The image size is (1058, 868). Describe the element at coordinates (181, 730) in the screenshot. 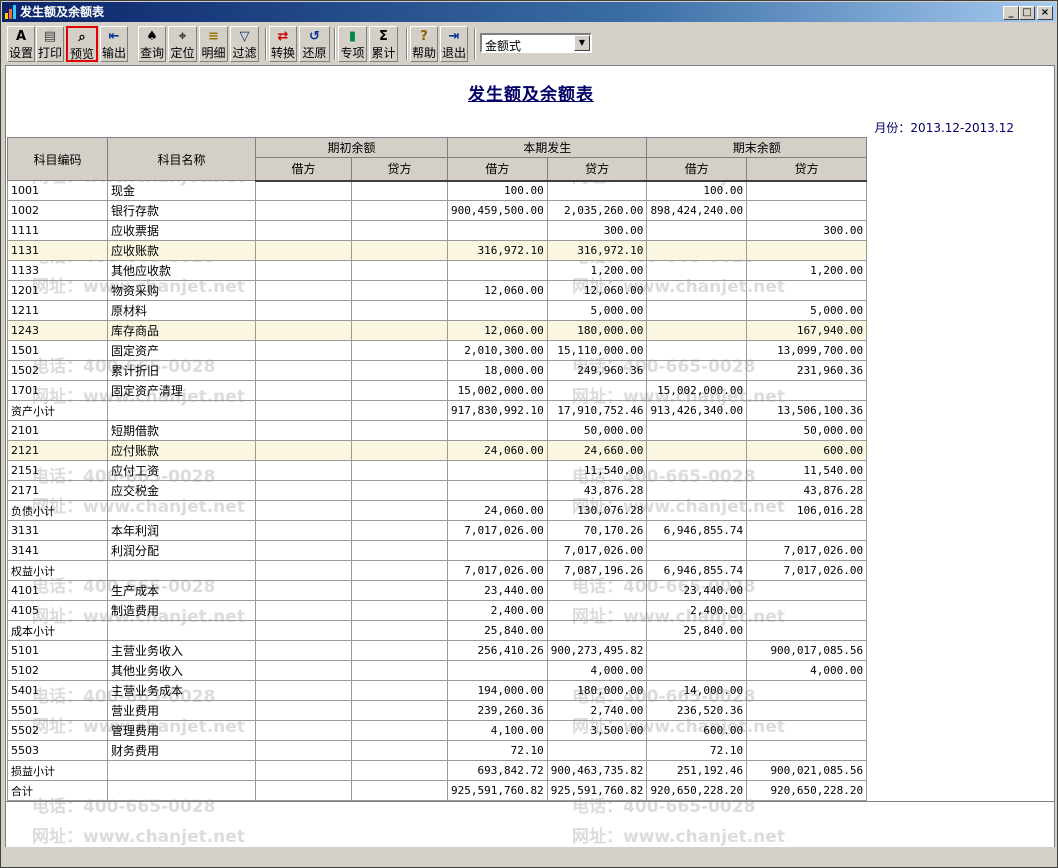

I see `cell-account-name: 管理费用` at that location.